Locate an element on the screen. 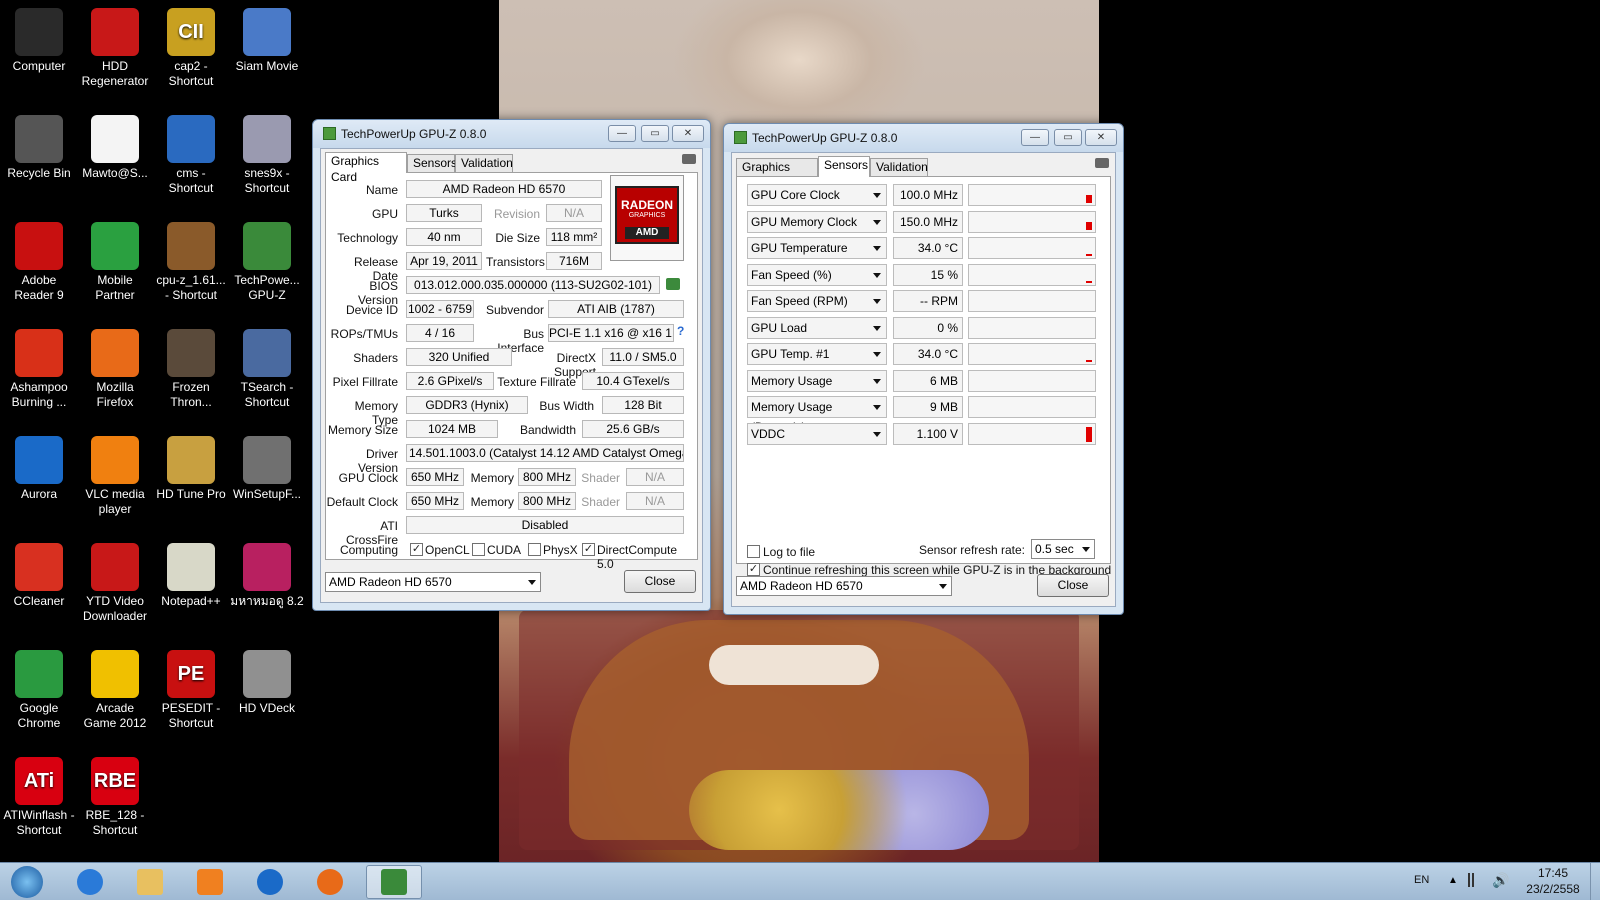  desktop-icon: Siam Movie is located at coordinates (267, 41).